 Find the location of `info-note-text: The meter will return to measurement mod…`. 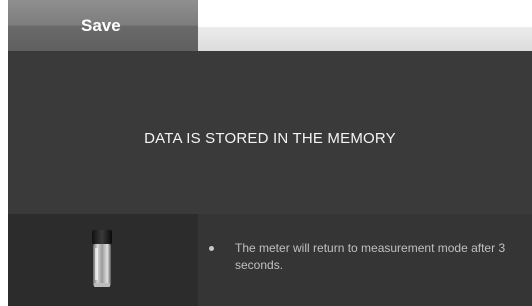

info-note-text: The meter will return to measurement mod… is located at coordinates (370, 256).